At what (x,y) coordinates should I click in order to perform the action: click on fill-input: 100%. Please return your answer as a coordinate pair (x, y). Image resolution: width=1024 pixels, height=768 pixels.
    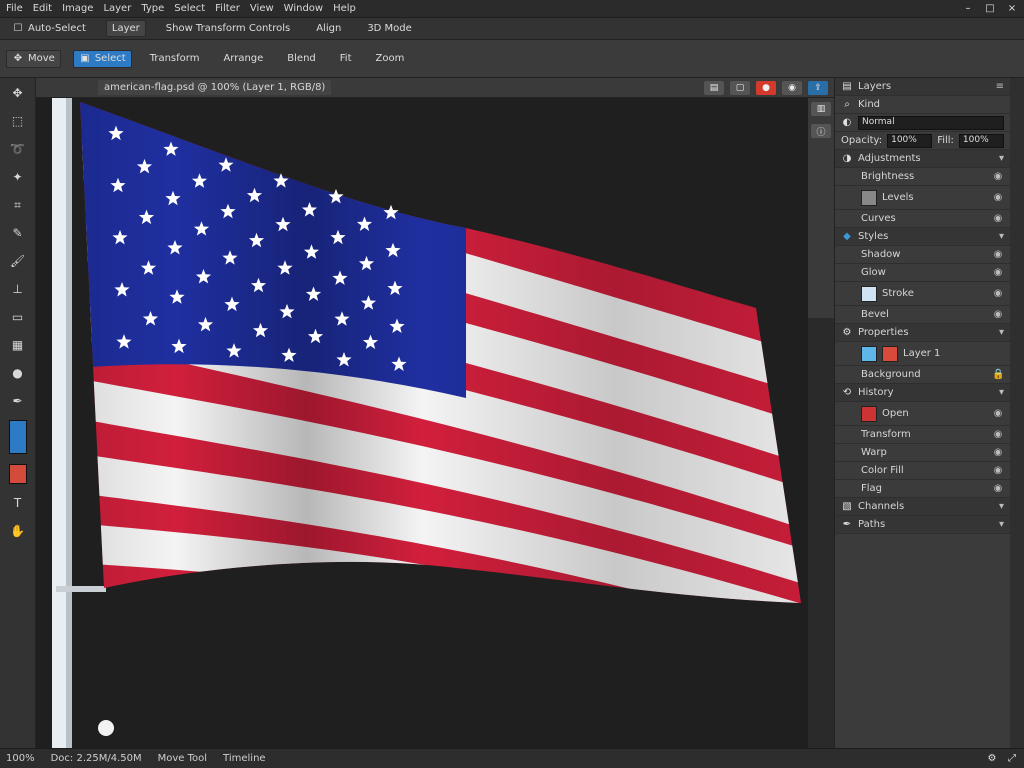
    Looking at the image, I should click on (981, 140).